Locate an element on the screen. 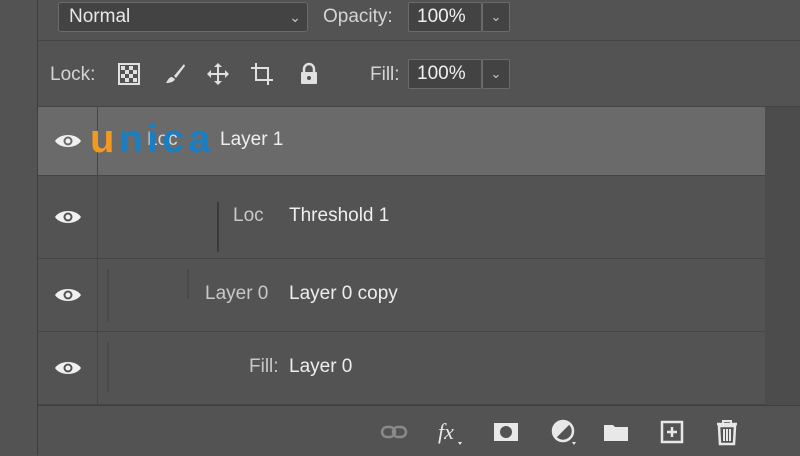  opacity-chevron-icon: ⌄ is located at coordinates (496, 17).